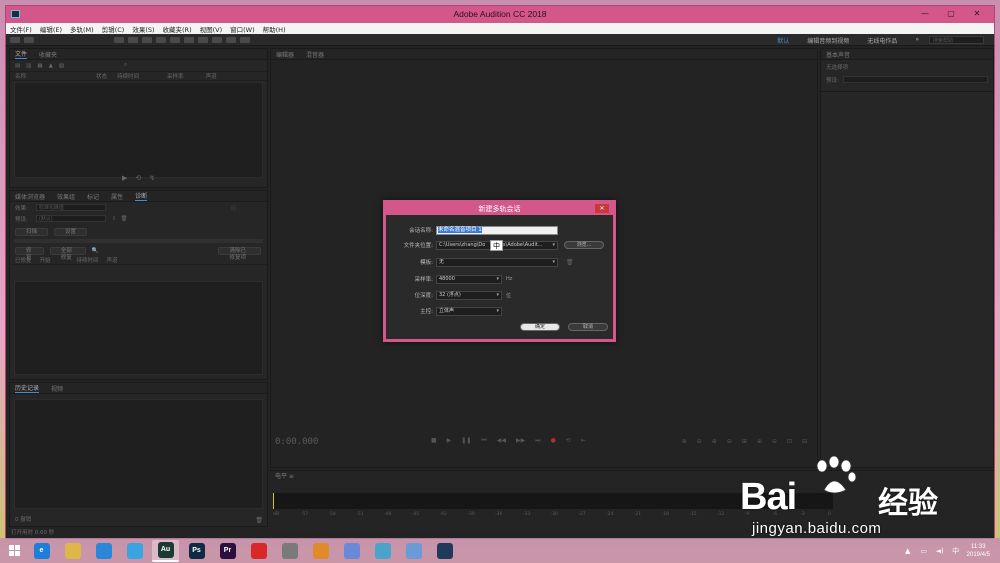 This screenshot has width=1000, height=563. Describe the element at coordinates (520, 441) in the screenshot. I see `forward-icon: ▶▶` at that location.